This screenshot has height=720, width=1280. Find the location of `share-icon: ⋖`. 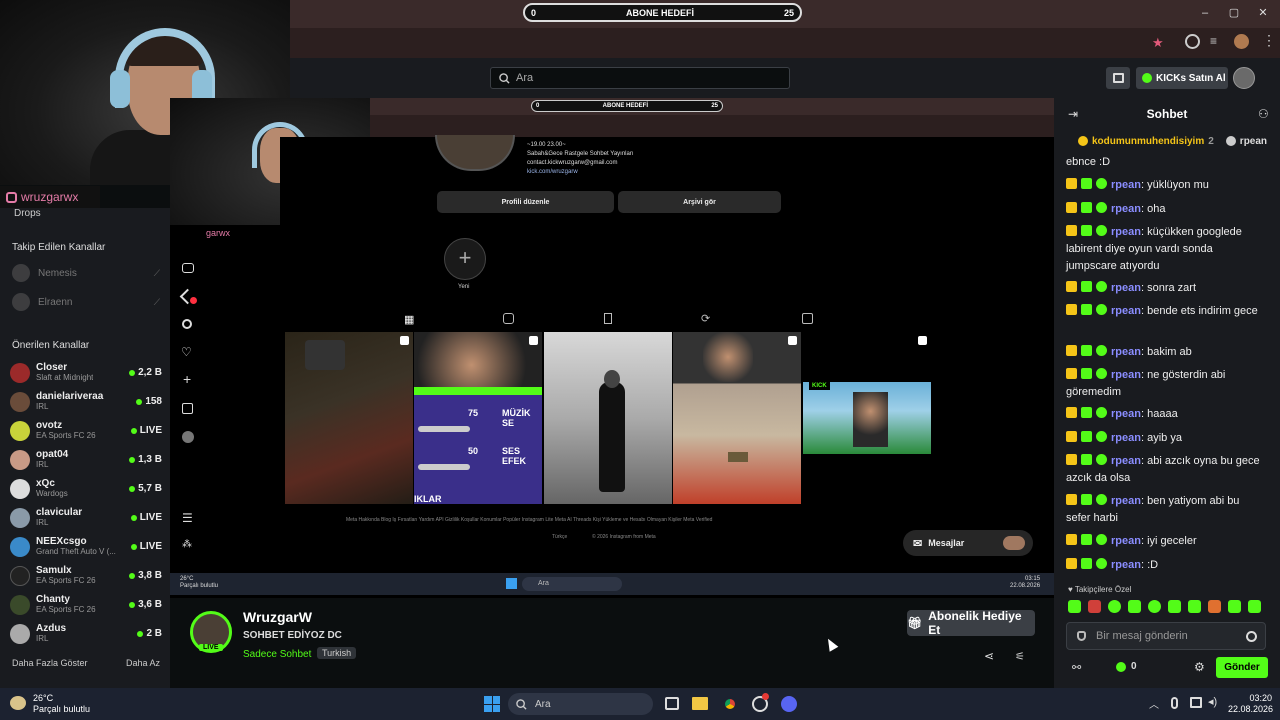

share-icon: ⋖ is located at coordinates (989, 656).